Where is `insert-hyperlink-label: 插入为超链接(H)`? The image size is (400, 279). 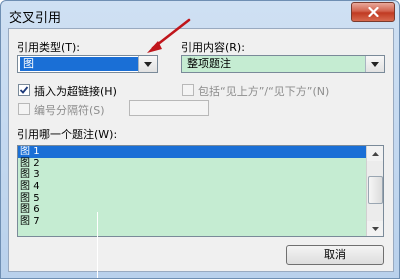
insert-hyperlink-label: 插入为超链接(H) is located at coordinates (75, 91).